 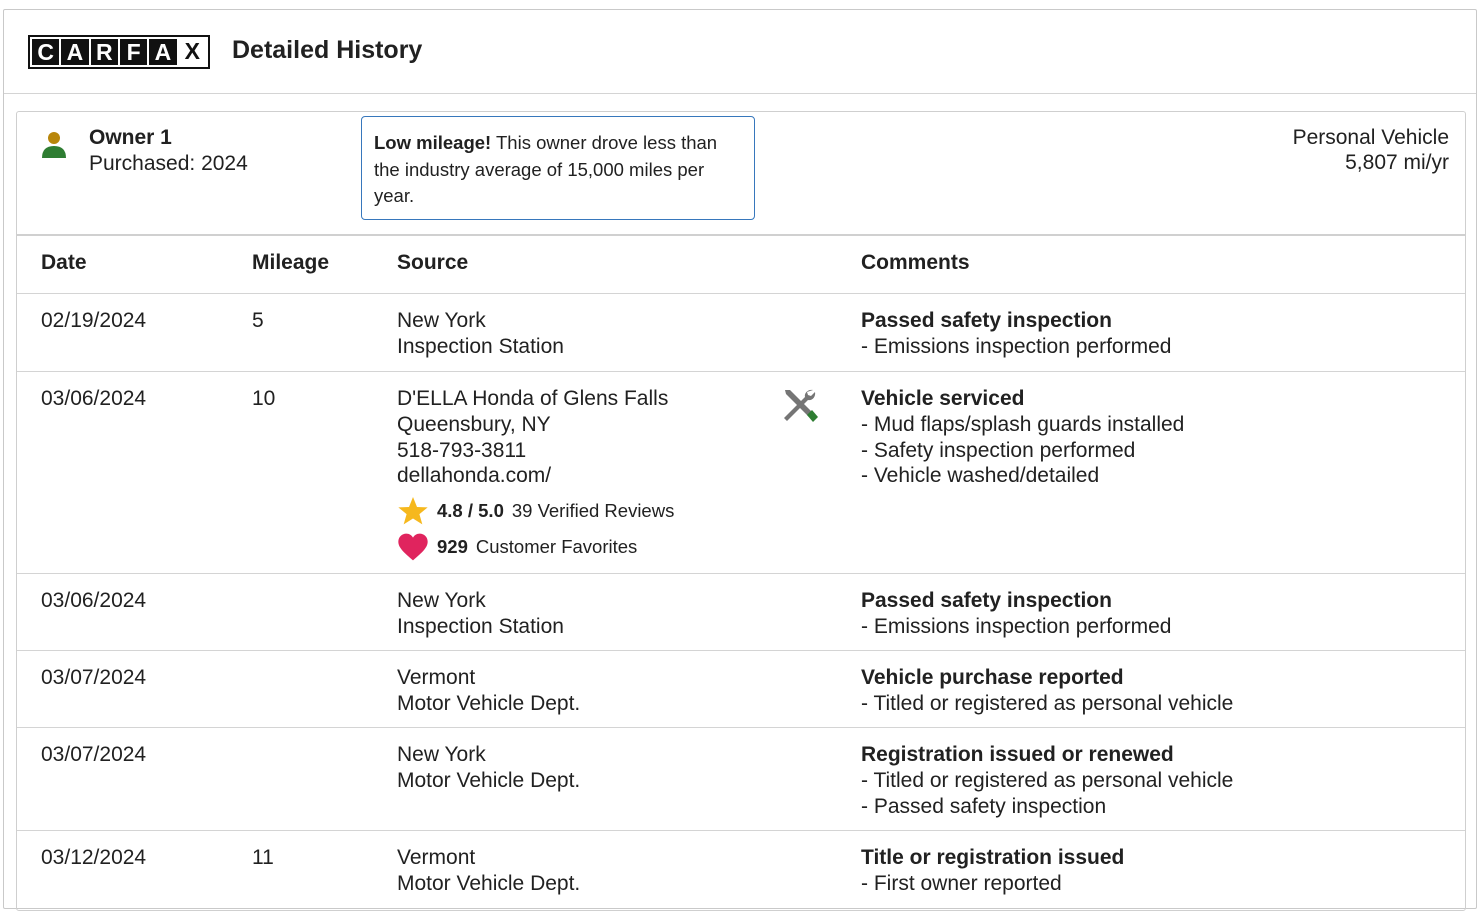 What do you see at coordinates (327, 50) in the screenshot?
I see `section-title: Detailed History` at bounding box center [327, 50].